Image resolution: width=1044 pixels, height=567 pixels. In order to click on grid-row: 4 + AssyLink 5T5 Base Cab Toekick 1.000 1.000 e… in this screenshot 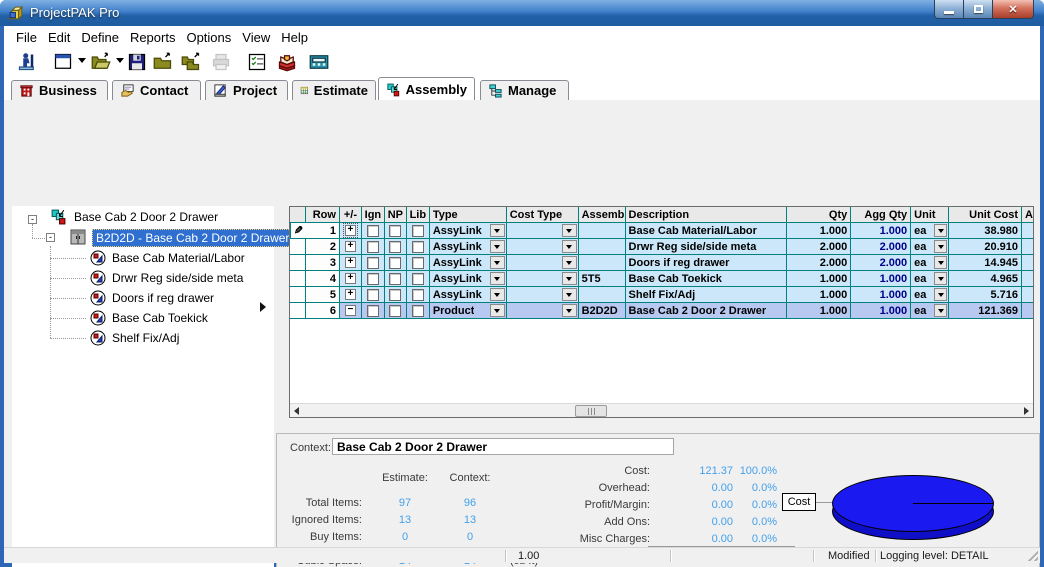, I will do `click(662, 279)`.